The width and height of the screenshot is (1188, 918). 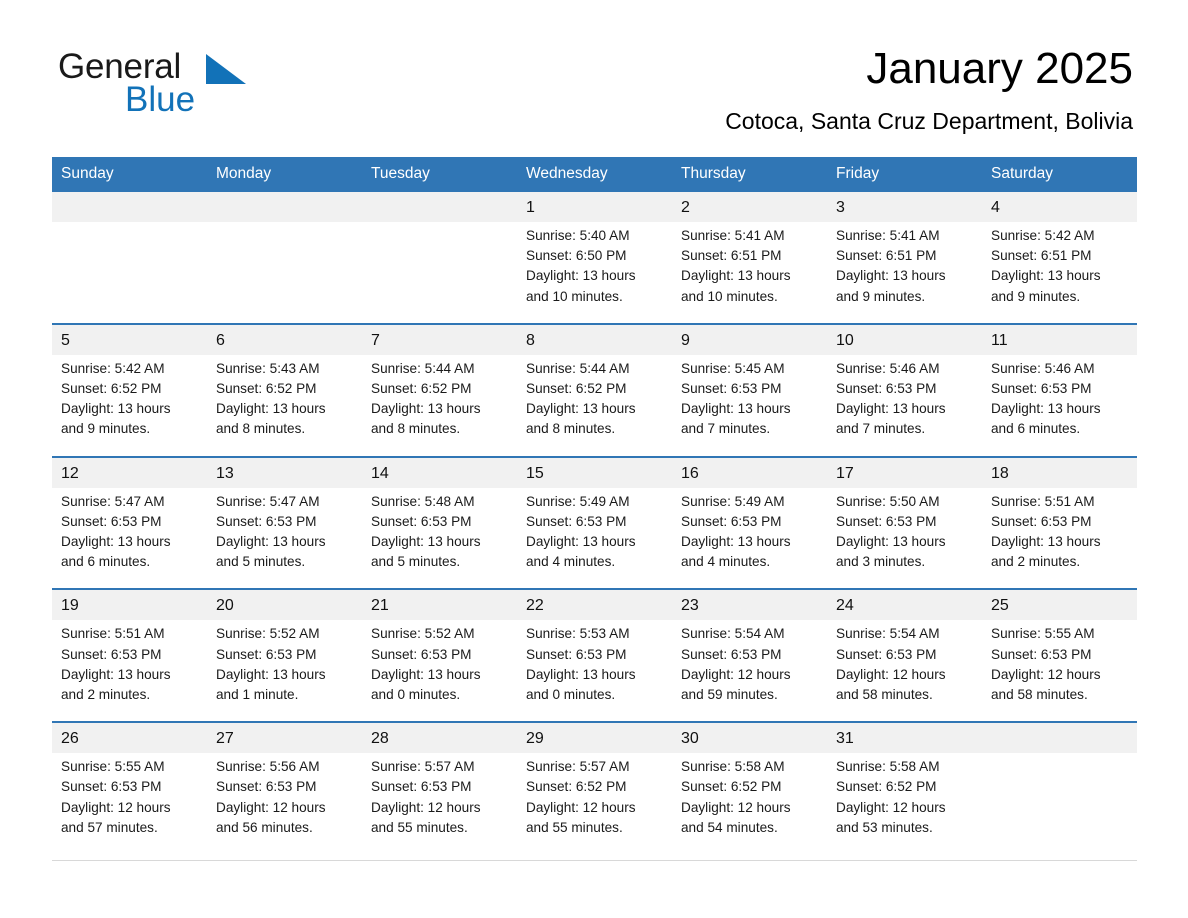 What do you see at coordinates (439, 174) in the screenshot?
I see `weekday-header-tuesday: Tuesday` at bounding box center [439, 174].